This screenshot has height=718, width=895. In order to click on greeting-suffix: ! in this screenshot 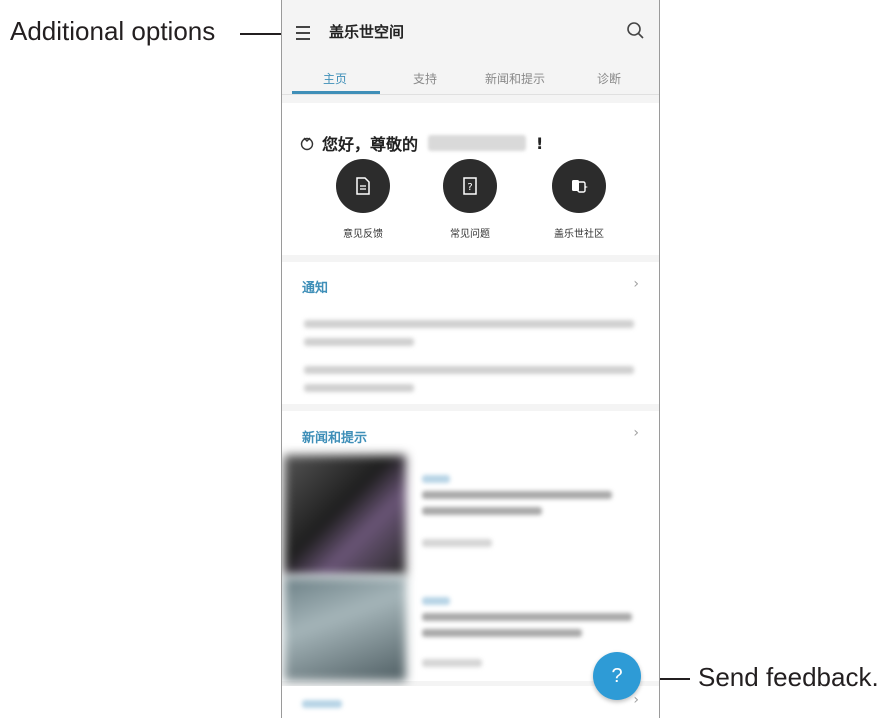, I will do `click(540, 143)`.